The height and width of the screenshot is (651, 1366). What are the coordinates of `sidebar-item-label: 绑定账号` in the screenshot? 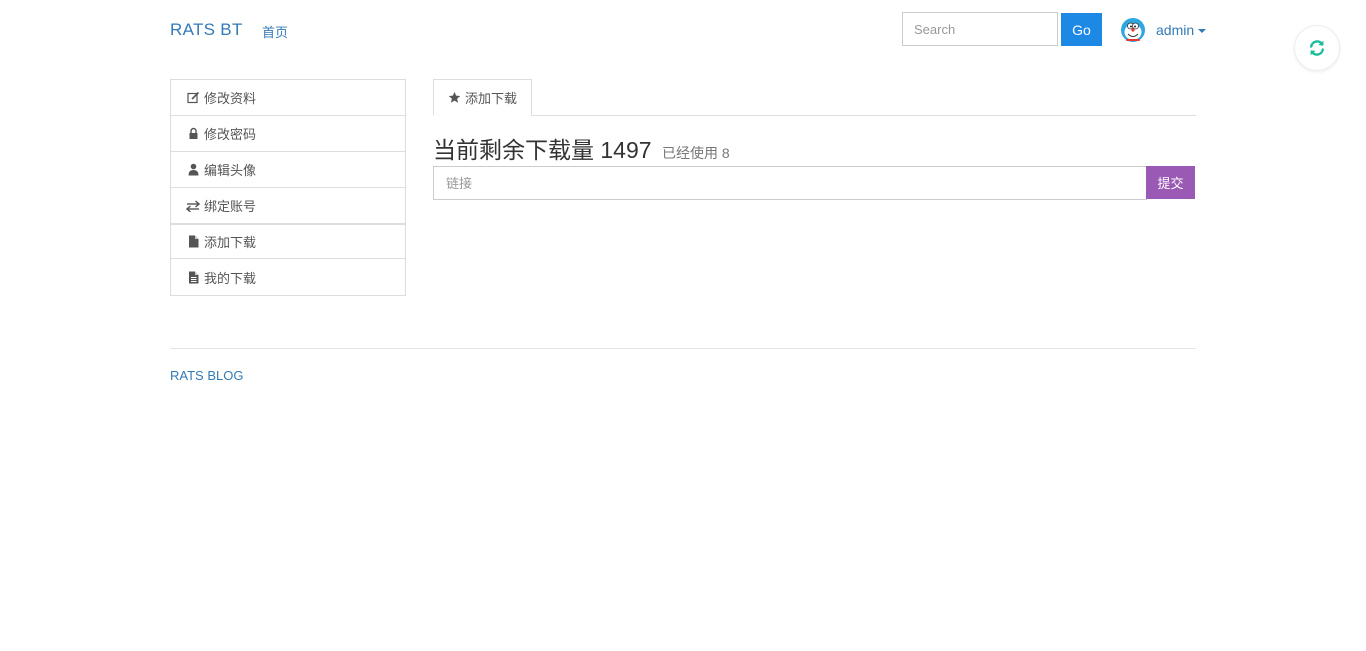 It's located at (230, 206).